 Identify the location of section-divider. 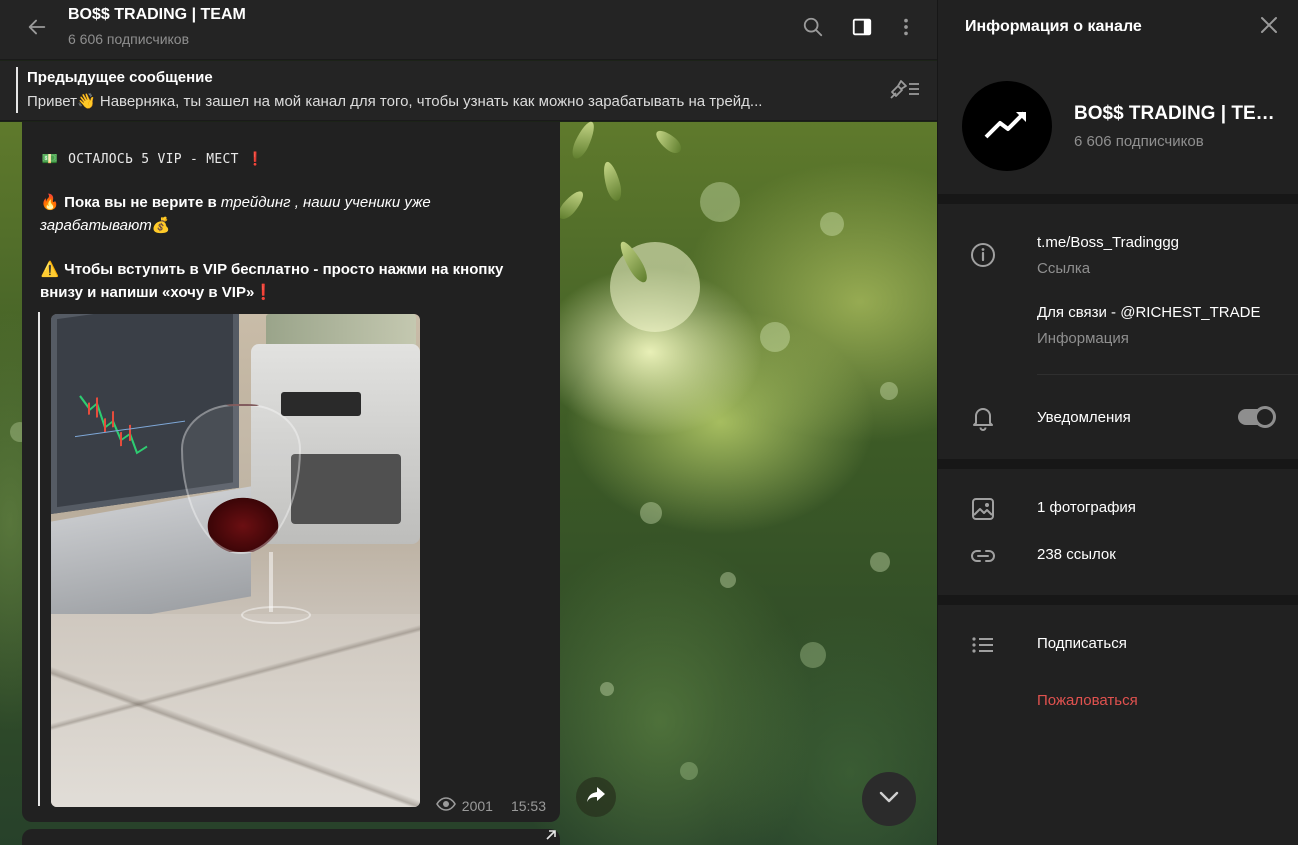
(1118, 199).